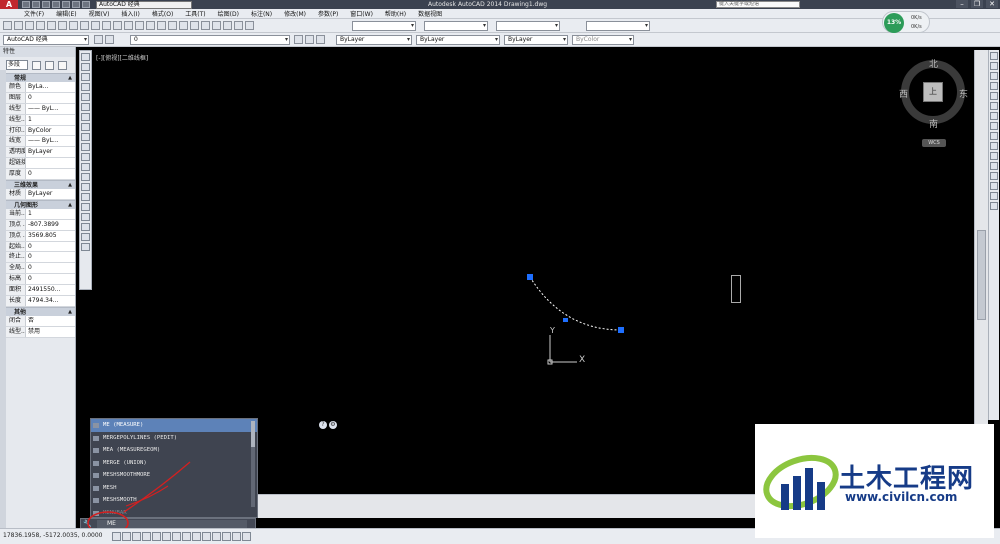 The width and height of the screenshot is (1000, 544). Describe the element at coordinates (40, 153) in the screenshot. I see `property-row: 透明度 ByLayer` at that location.